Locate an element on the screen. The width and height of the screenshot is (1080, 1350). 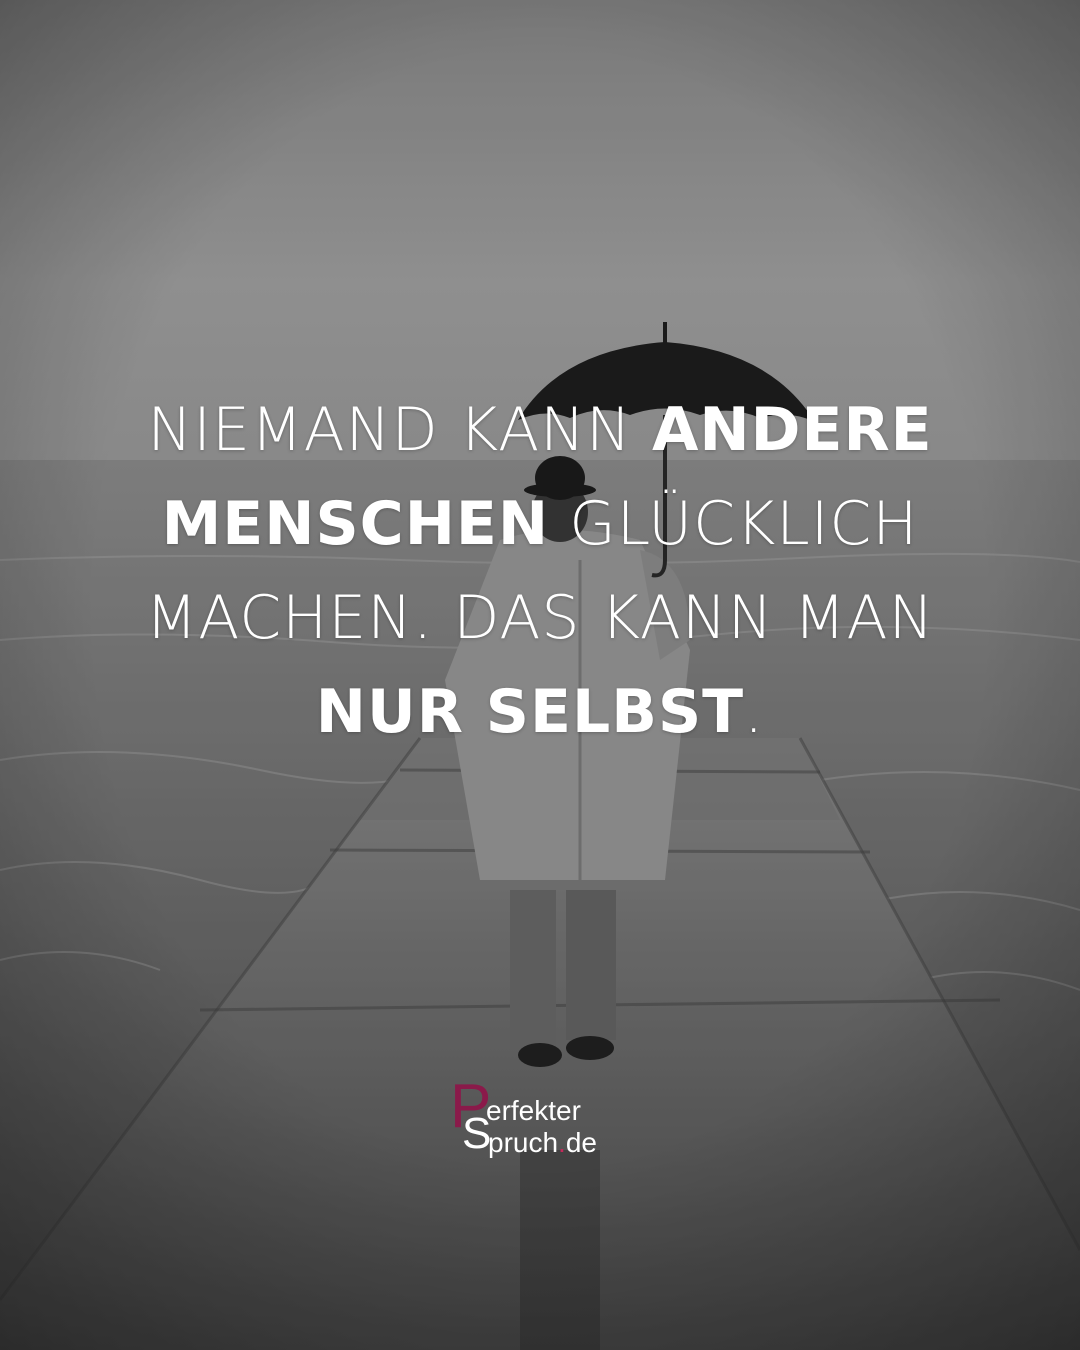
quote-segment: NIEMAND KANN is located at coordinates (399, 430).